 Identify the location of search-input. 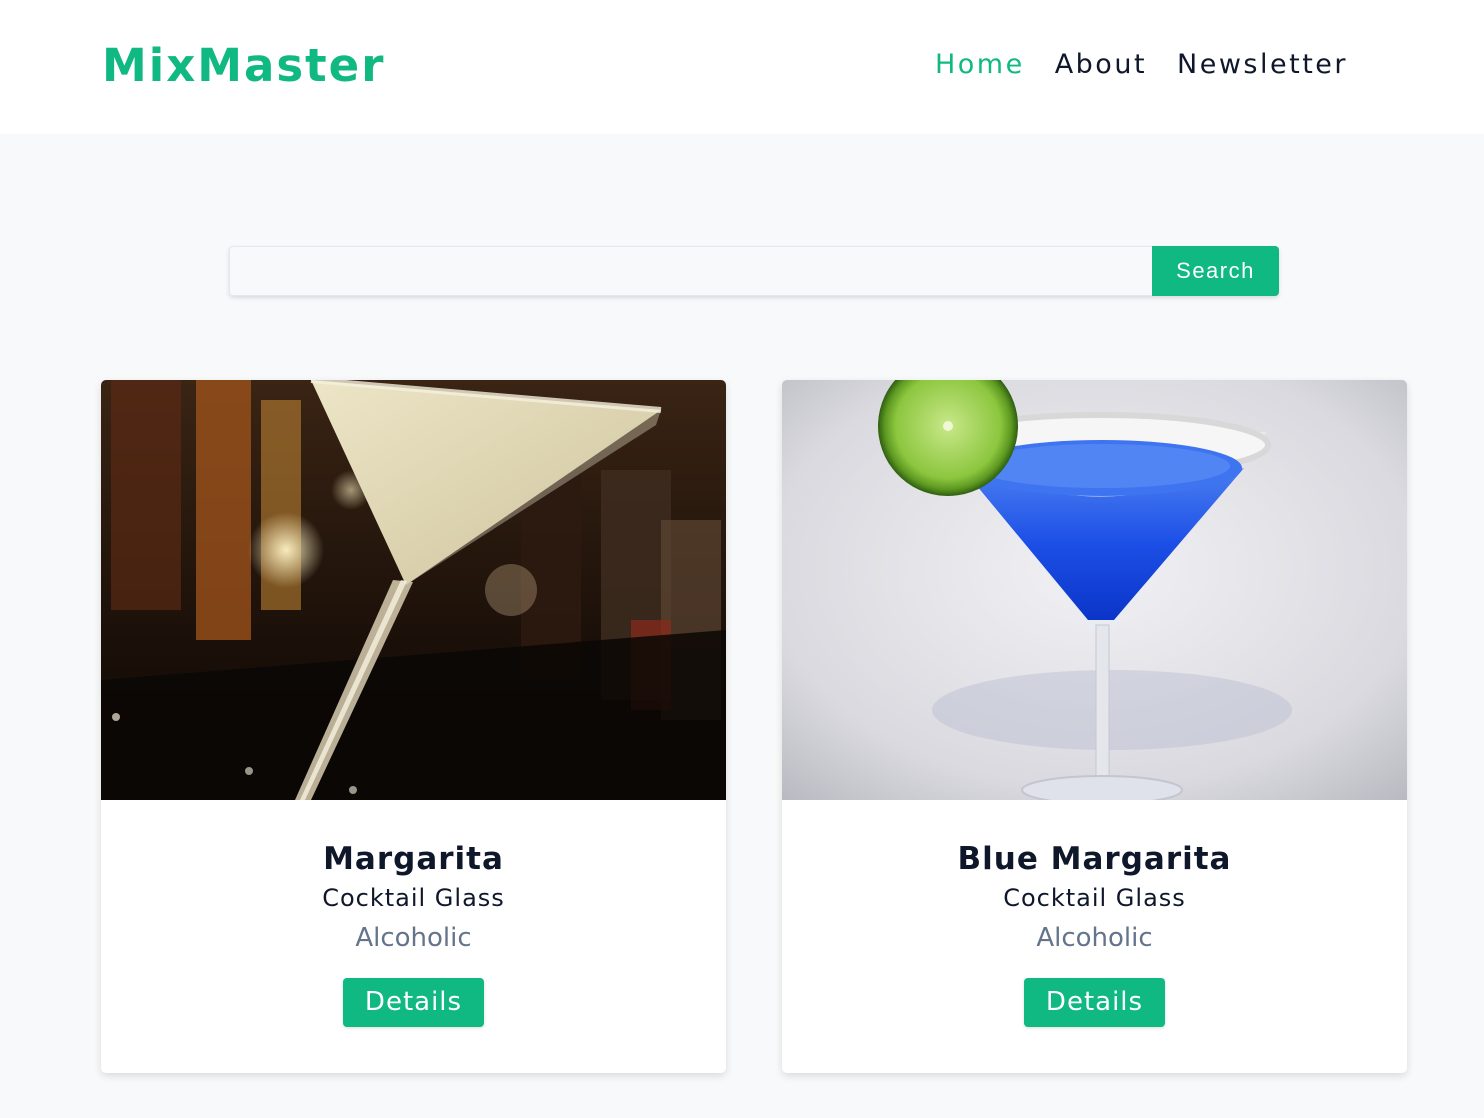
(690, 271).